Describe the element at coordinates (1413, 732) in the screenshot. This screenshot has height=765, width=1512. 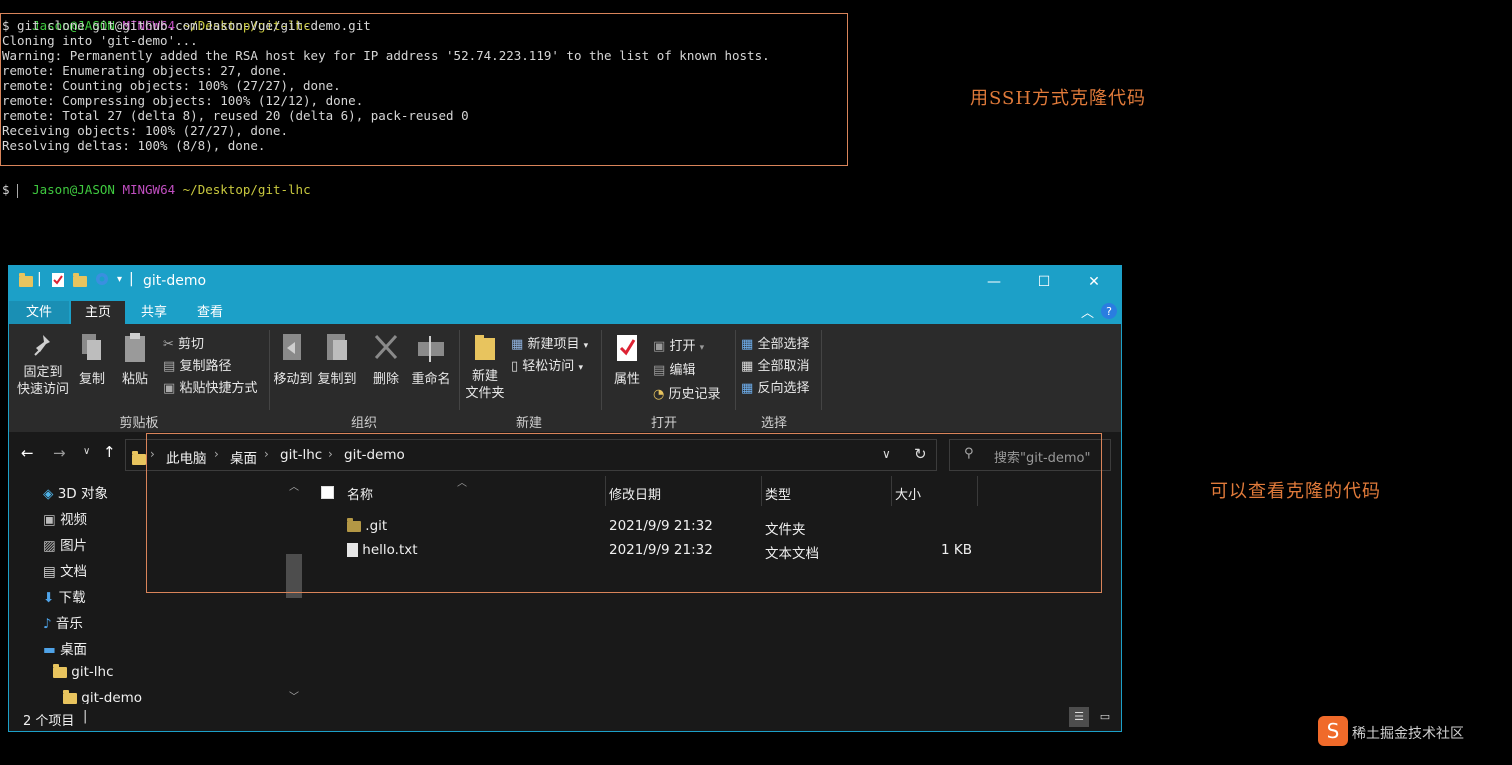
I see `watermark: S 稀土掘金技术社区` at that location.